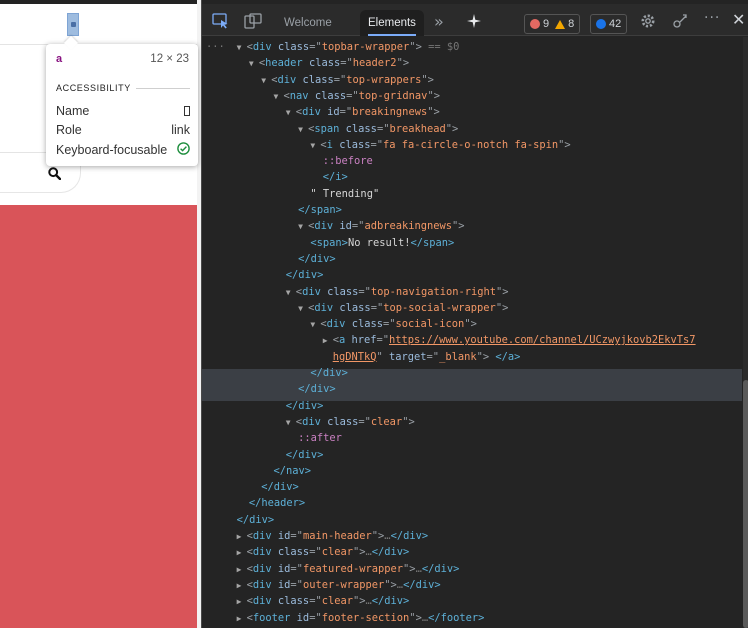 The width and height of the screenshot is (748, 628). What do you see at coordinates (472, 569) in the screenshot?
I see `dom-node-line: ▶ <div id="featured-wrapper">…</div>` at bounding box center [472, 569].